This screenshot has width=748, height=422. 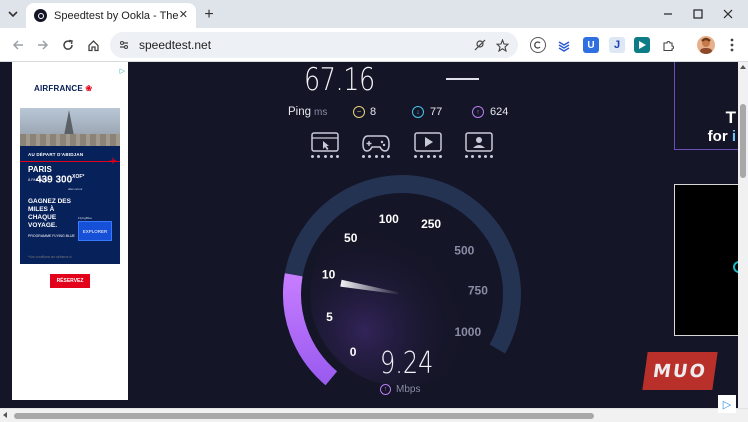 What do you see at coordinates (60, 180) in the screenshot?
I see `price-label: 439 300XOF*` at bounding box center [60, 180].